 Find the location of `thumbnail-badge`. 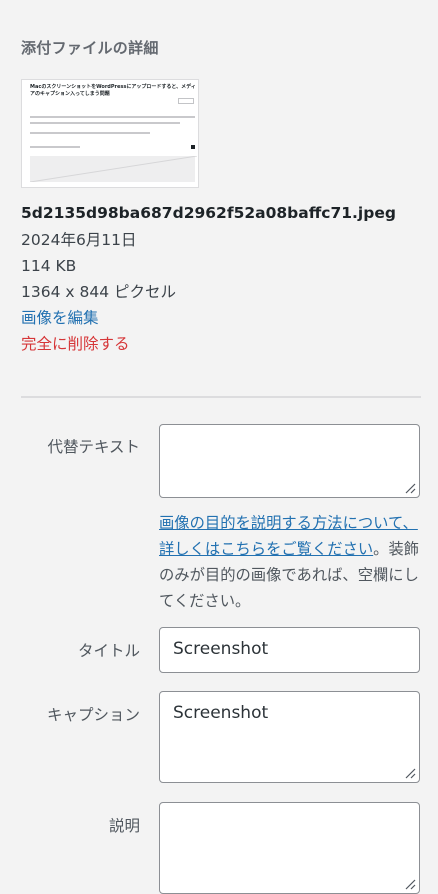

thumbnail-badge is located at coordinates (186, 101).